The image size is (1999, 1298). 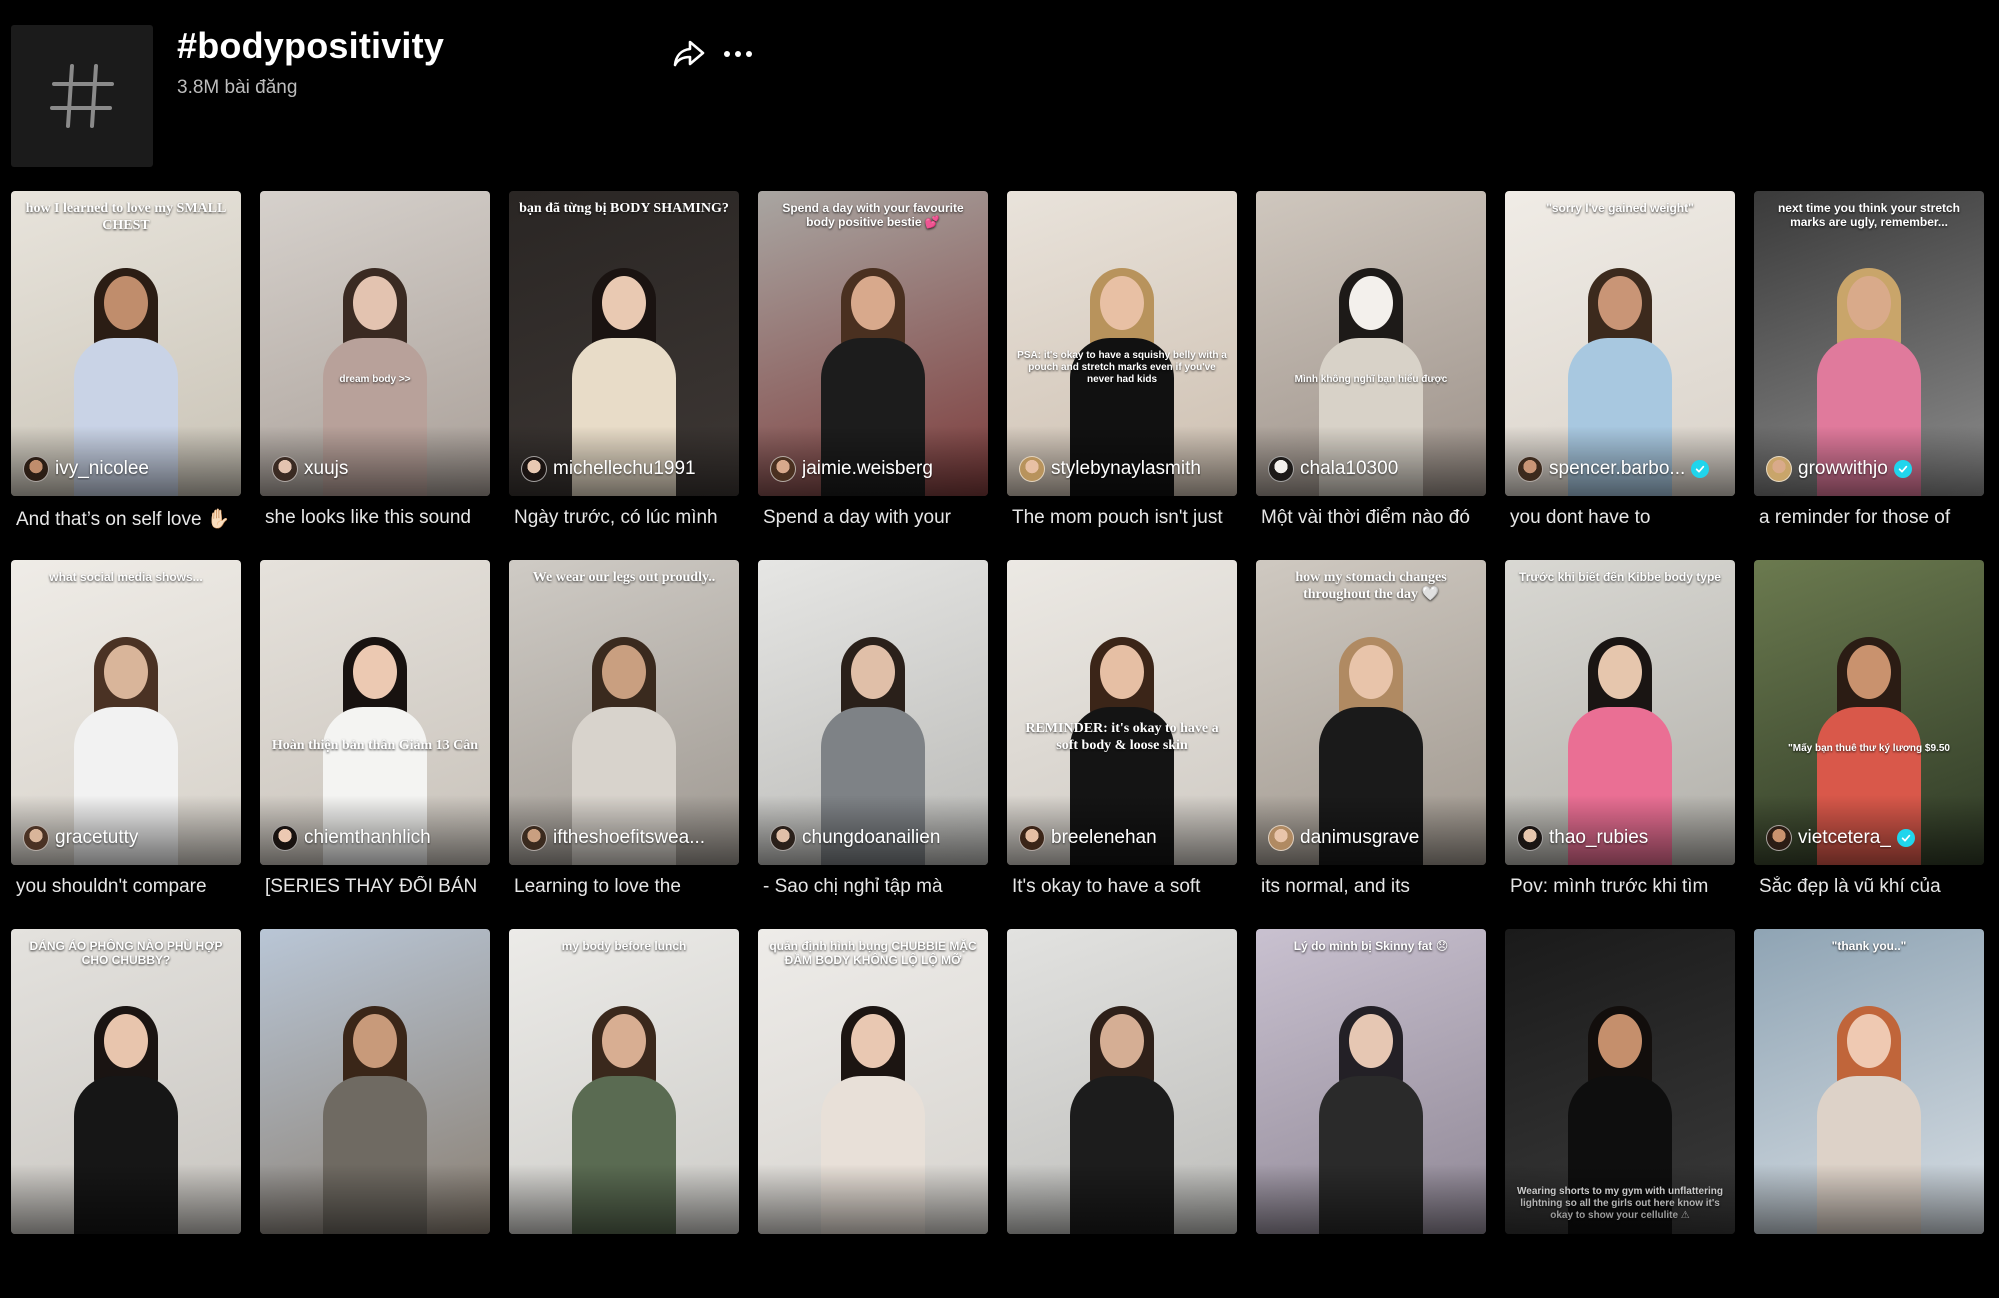 I want to click on video-thumbnail: "thank you..", so click(x=1869, y=1081).